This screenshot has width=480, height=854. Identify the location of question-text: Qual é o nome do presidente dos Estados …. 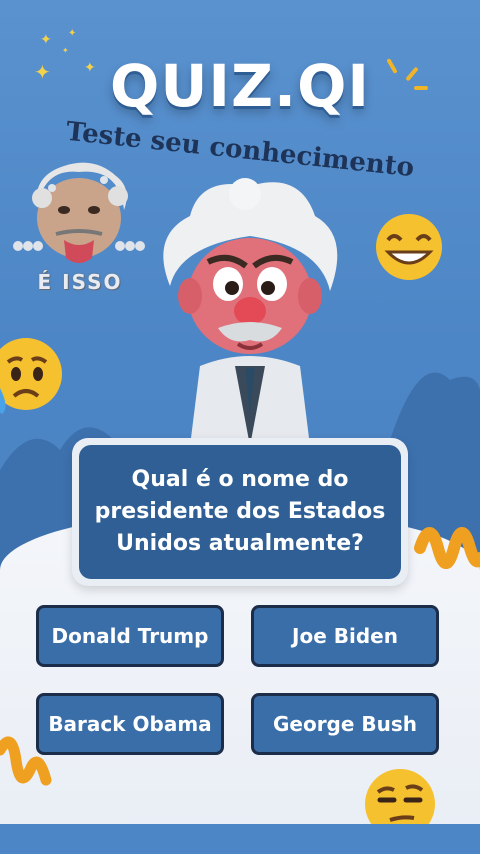
(240, 511).